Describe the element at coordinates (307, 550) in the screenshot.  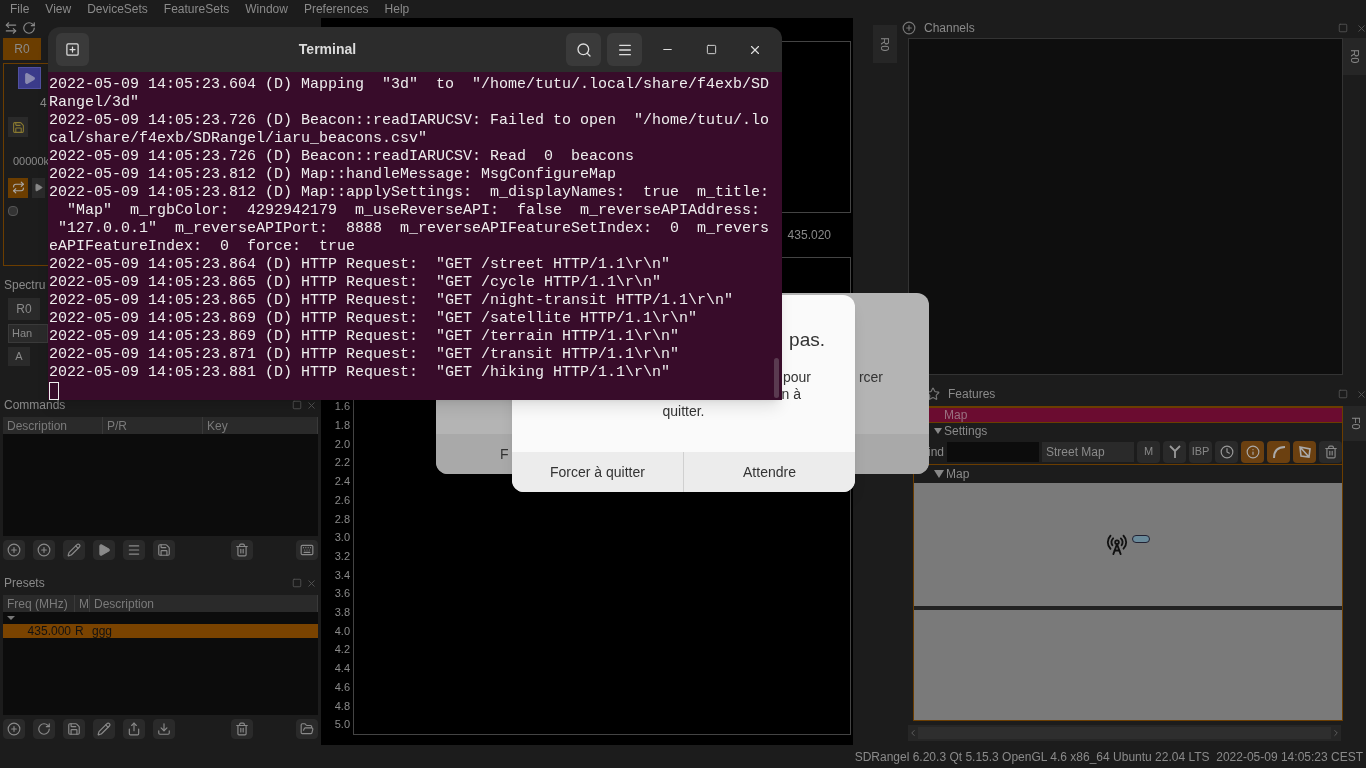
I see `keyboard-button` at that location.